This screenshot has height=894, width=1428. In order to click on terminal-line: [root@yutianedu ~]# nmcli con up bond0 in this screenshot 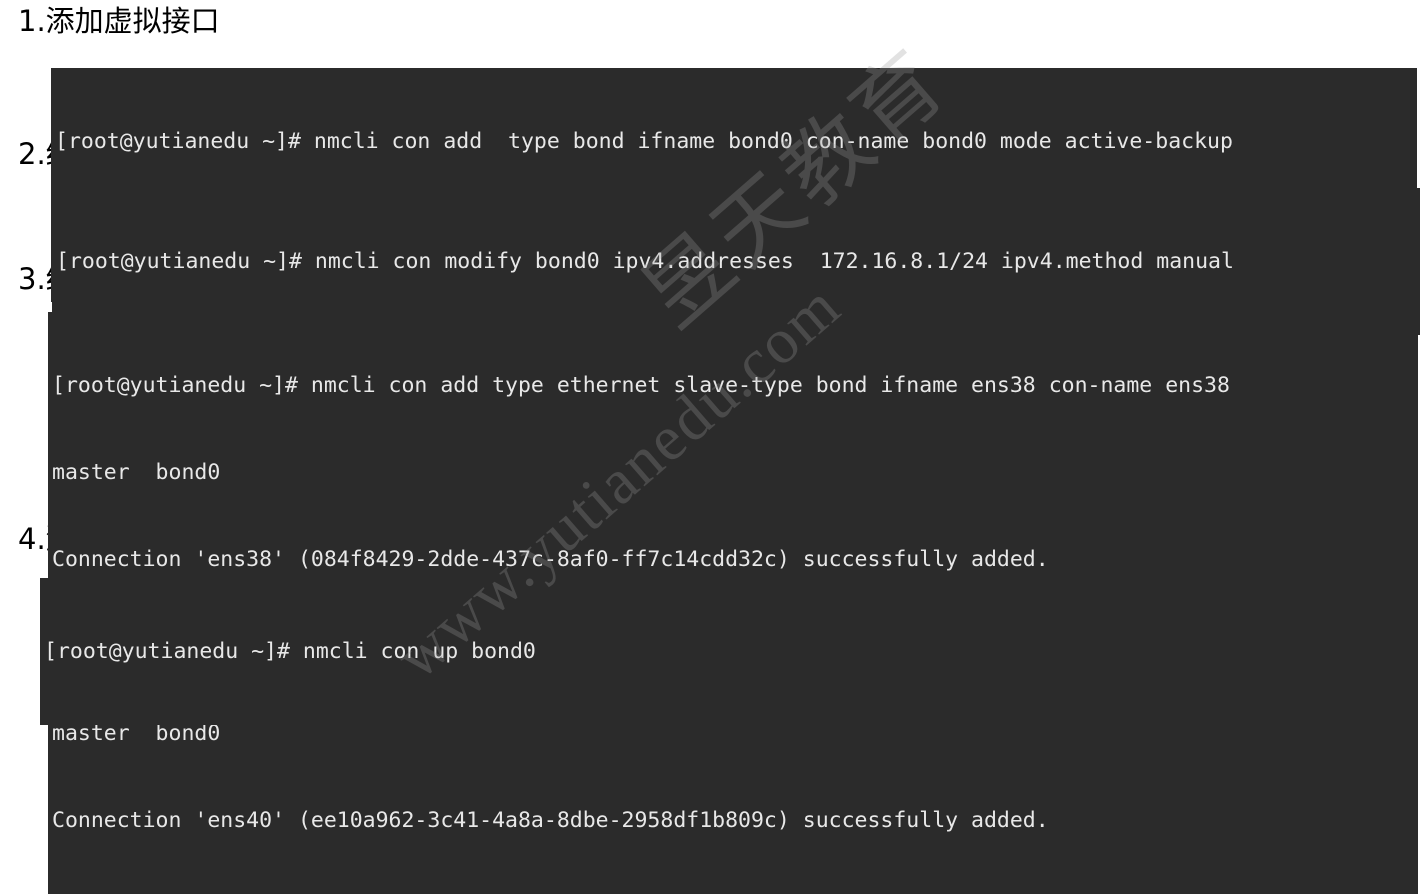, I will do `click(290, 651)`.